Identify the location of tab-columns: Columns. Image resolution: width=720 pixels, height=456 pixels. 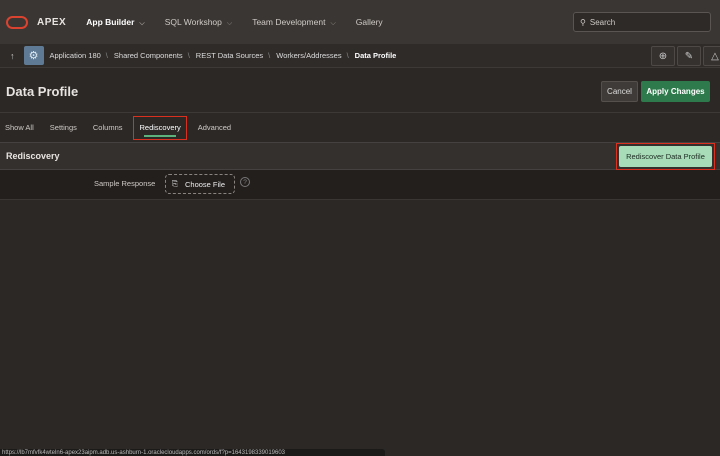
(108, 128).